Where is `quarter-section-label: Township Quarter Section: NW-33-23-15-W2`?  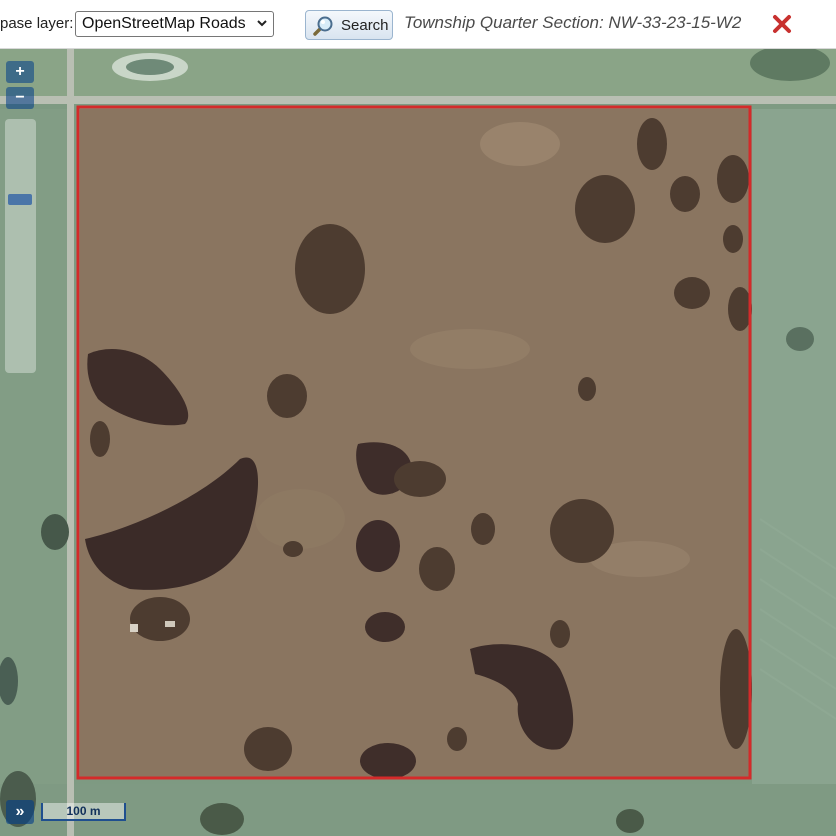
quarter-section-label: Township Quarter Section: NW-33-23-15-W2 is located at coordinates (573, 22).